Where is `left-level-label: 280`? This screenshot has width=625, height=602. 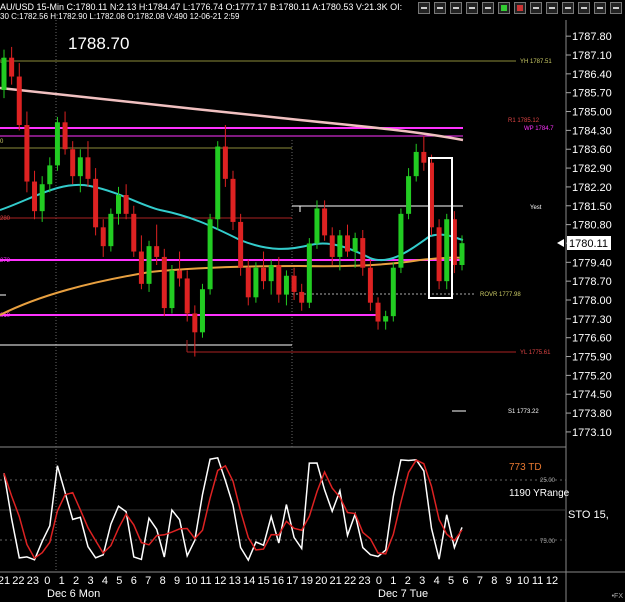 left-level-label: 280 is located at coordinates (5, 219).